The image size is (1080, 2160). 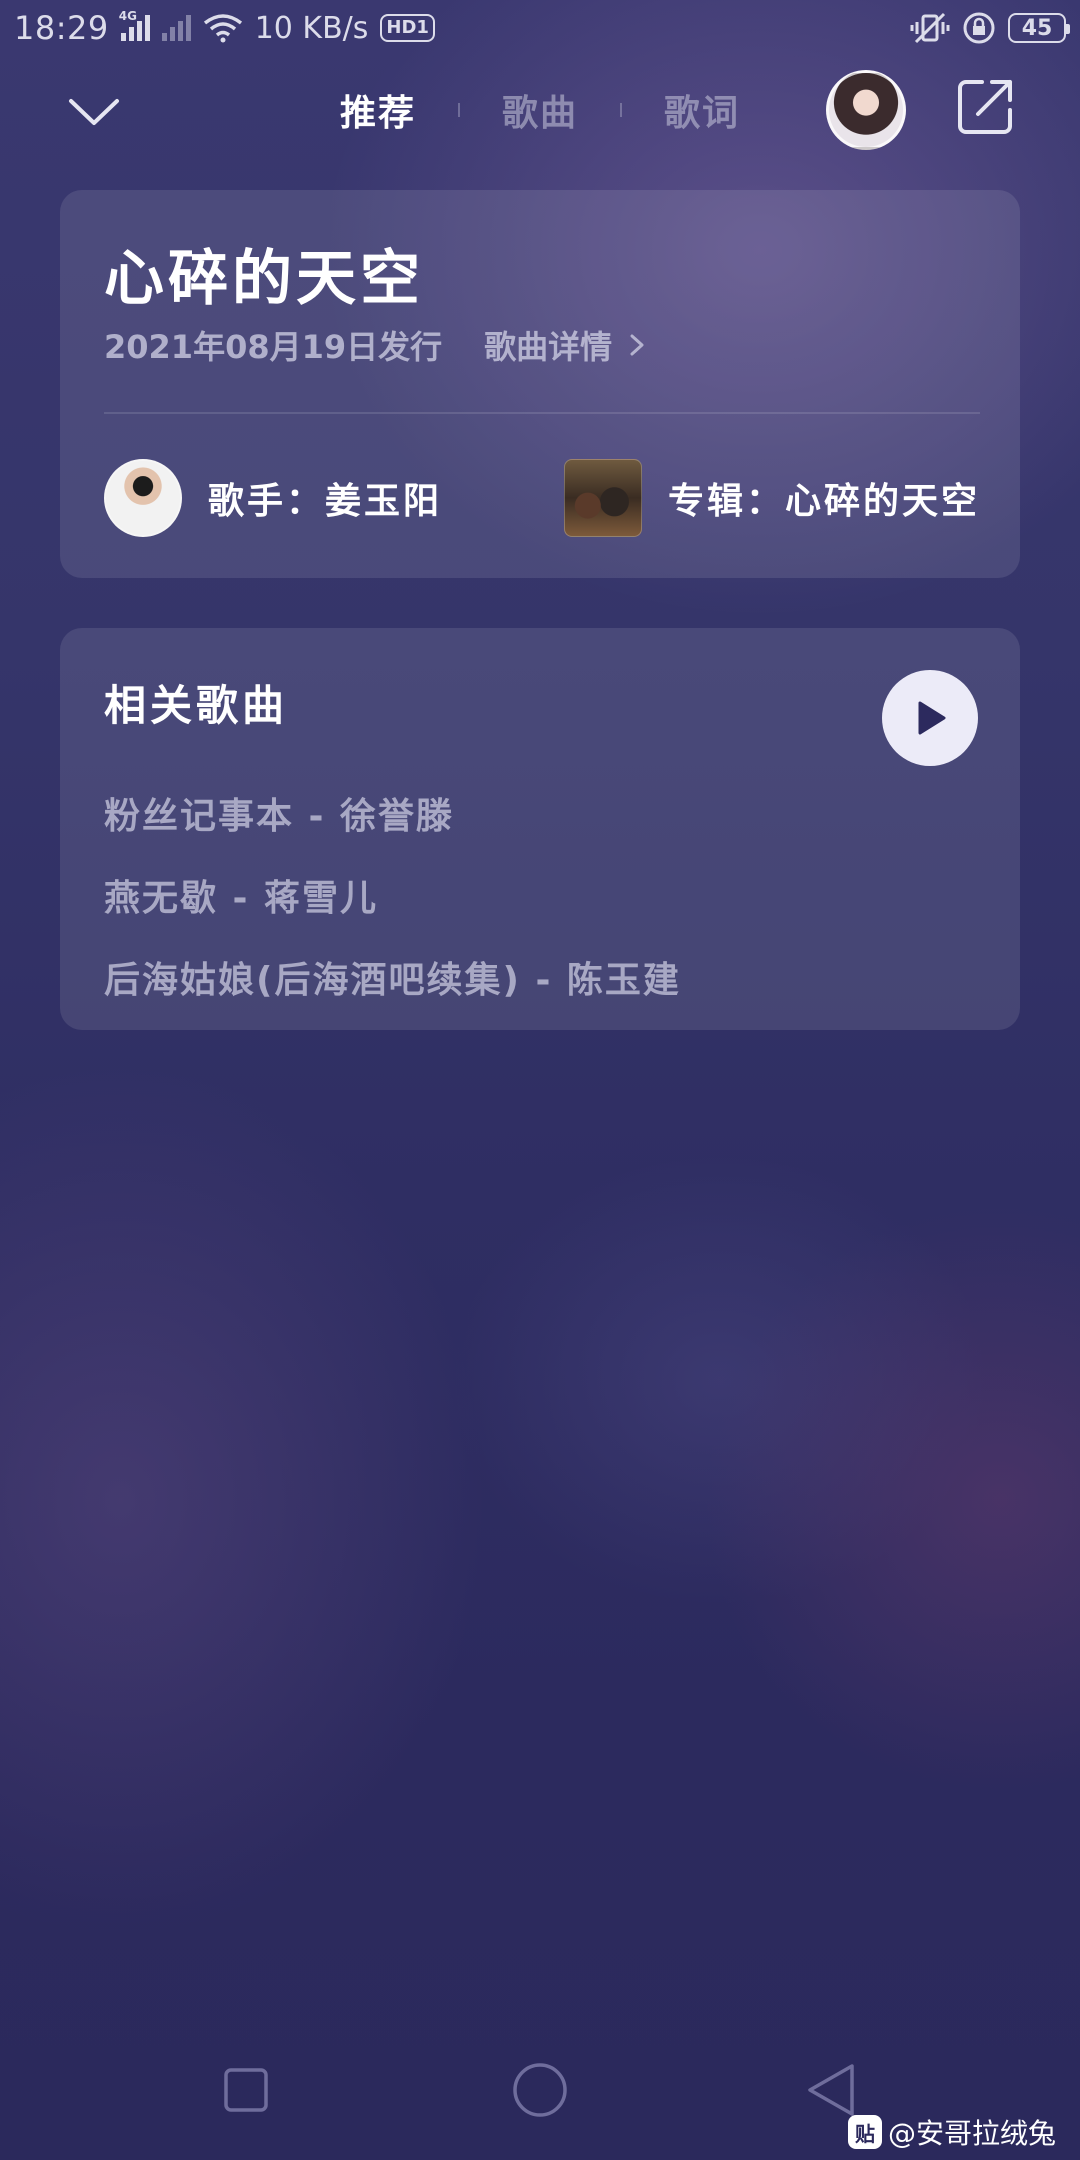 I want to click on song-detail-label: 歌曲详情, so click(x=548, y=347).